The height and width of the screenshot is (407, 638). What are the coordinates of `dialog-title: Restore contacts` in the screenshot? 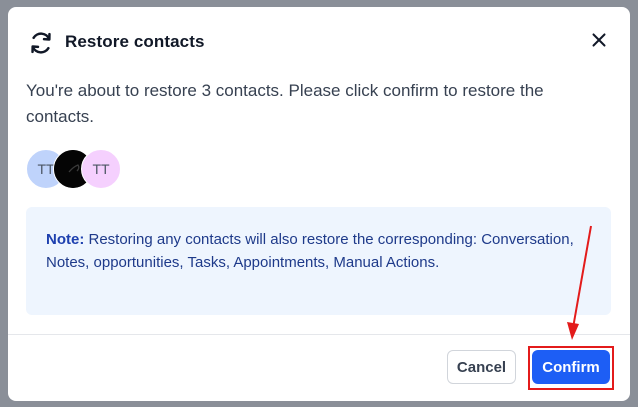 It's located at (135, 41).